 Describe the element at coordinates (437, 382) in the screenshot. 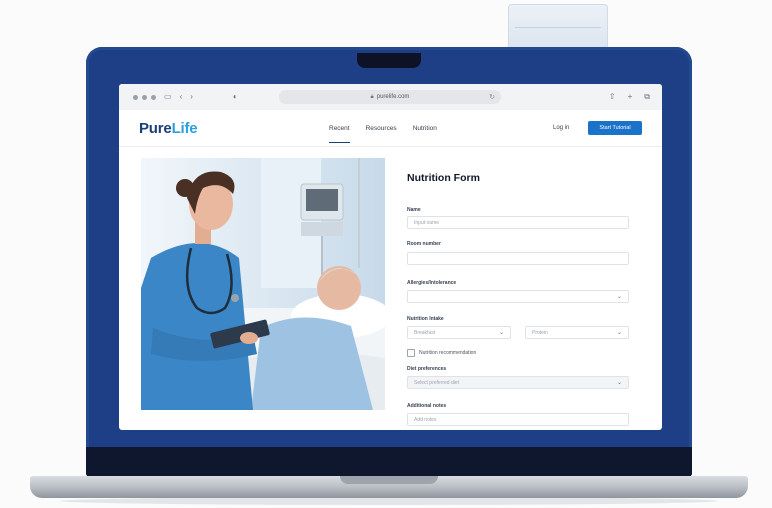

I see `diet-preferences-placeholder: Select preferred diet` at that location.